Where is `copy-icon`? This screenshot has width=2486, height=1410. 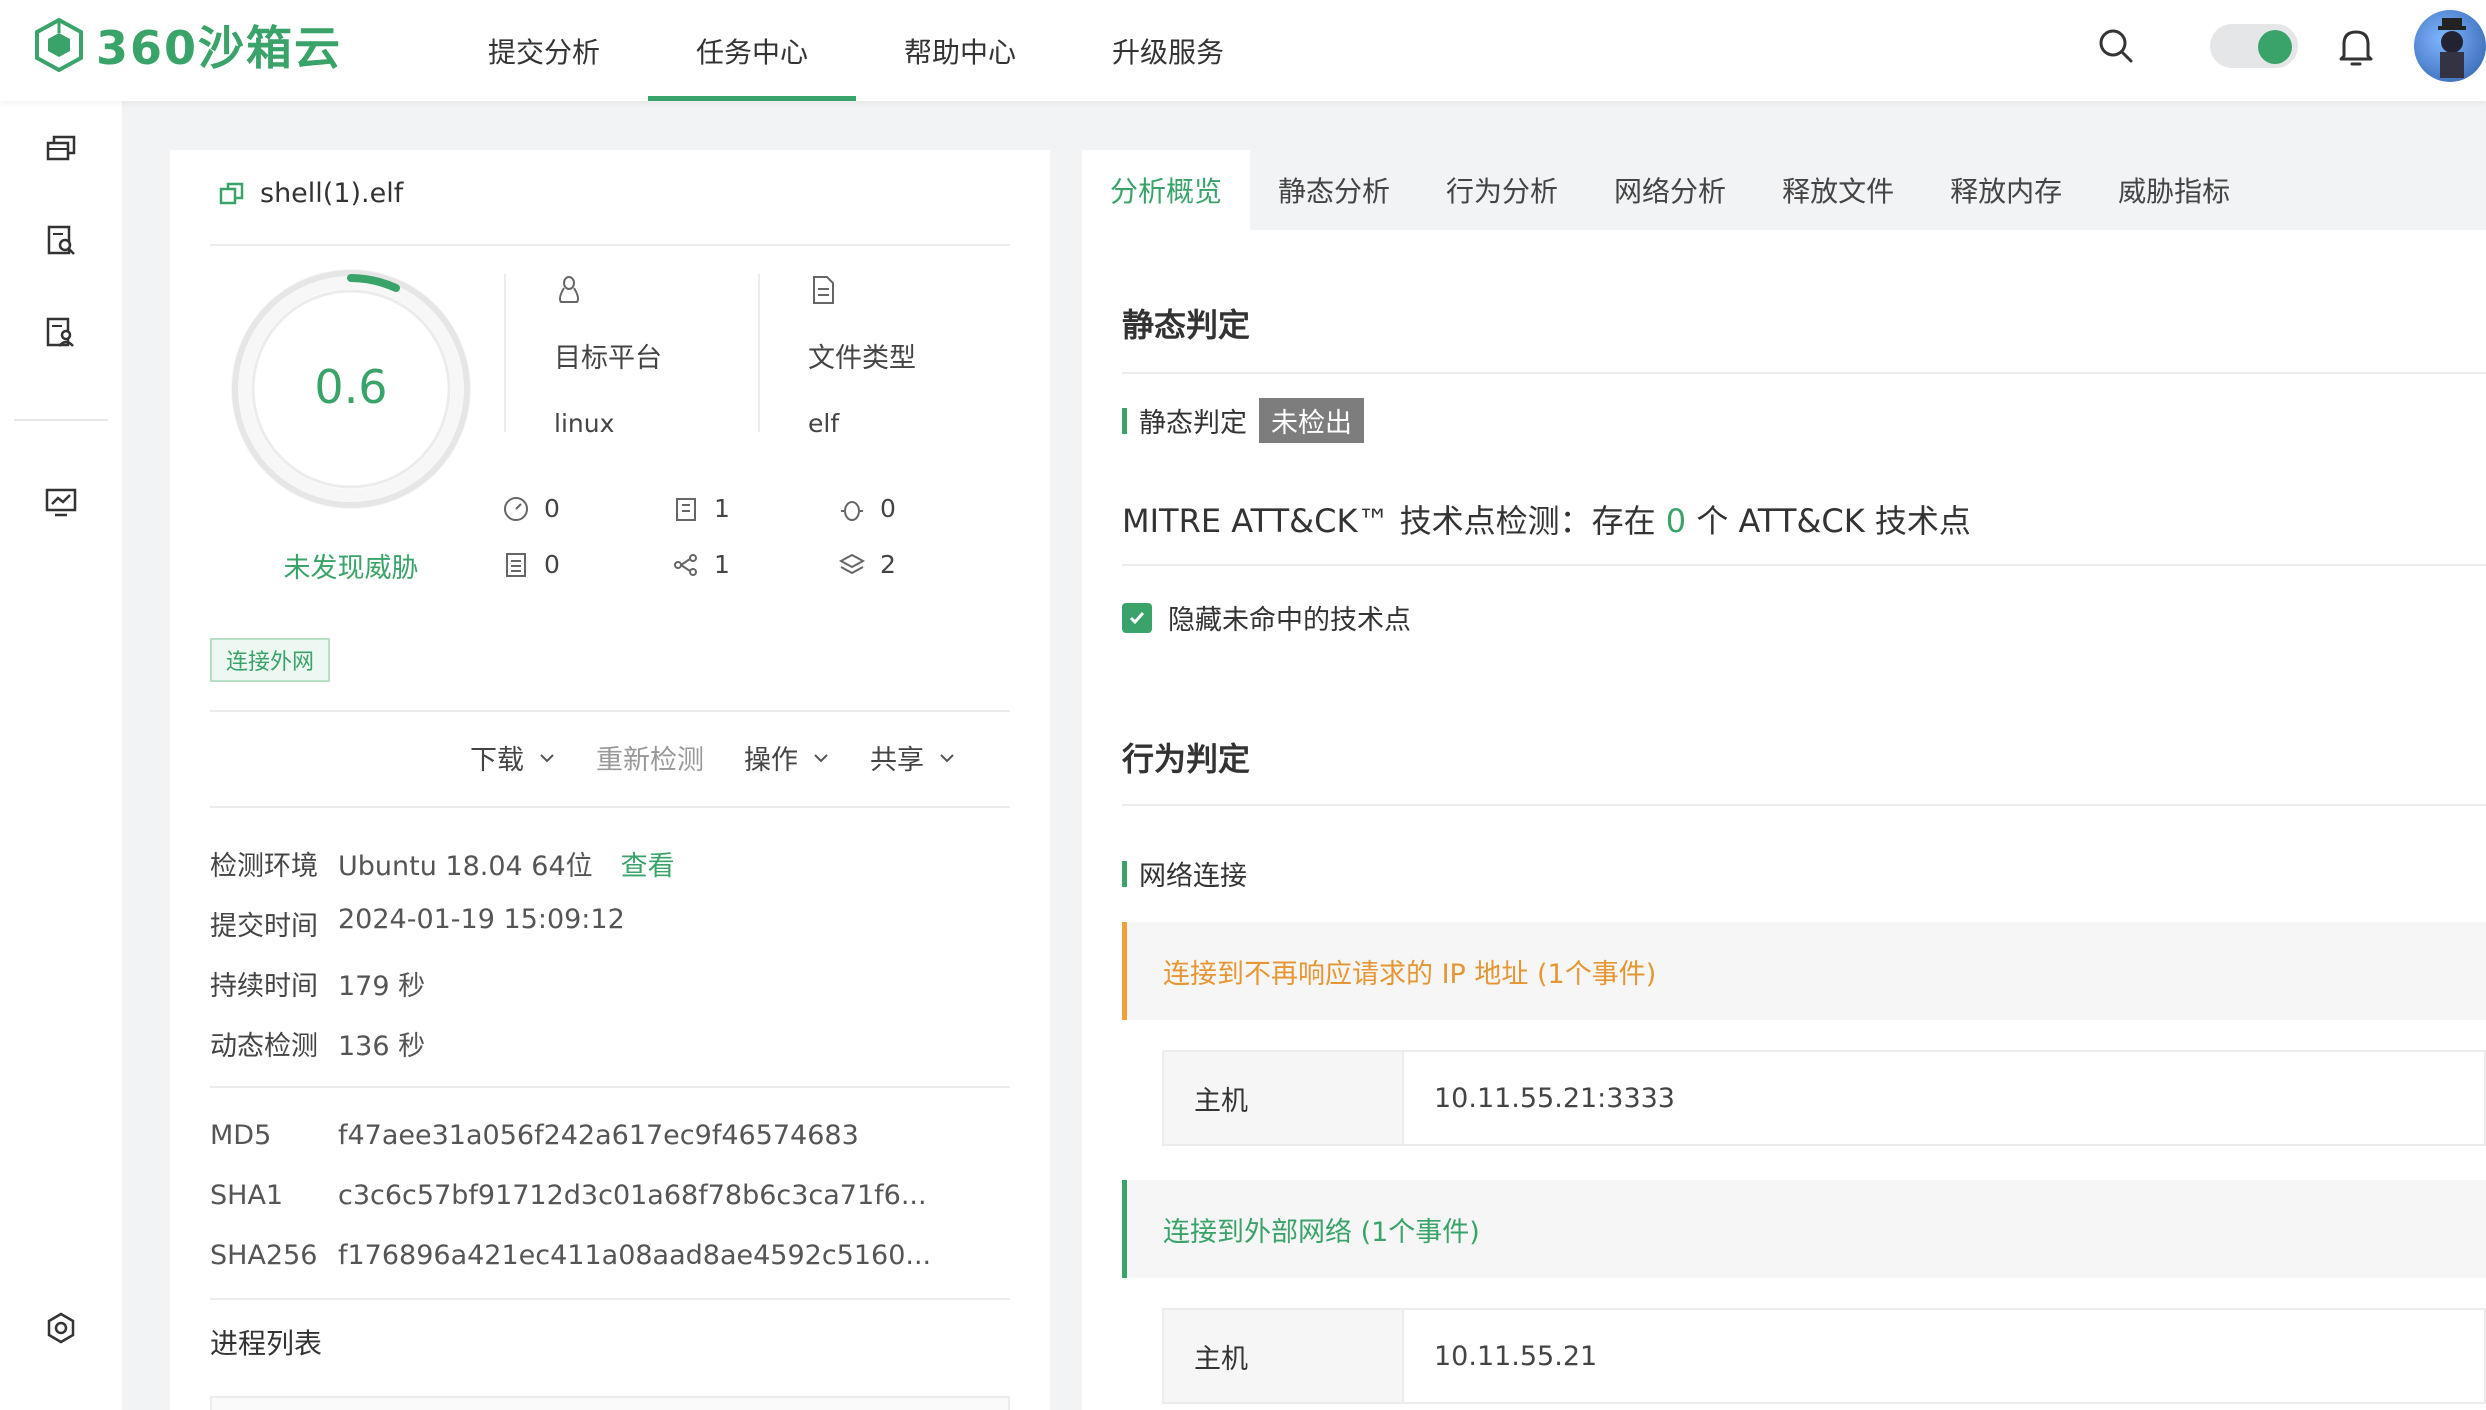 copy-icon is located at coordinates (232, 194).